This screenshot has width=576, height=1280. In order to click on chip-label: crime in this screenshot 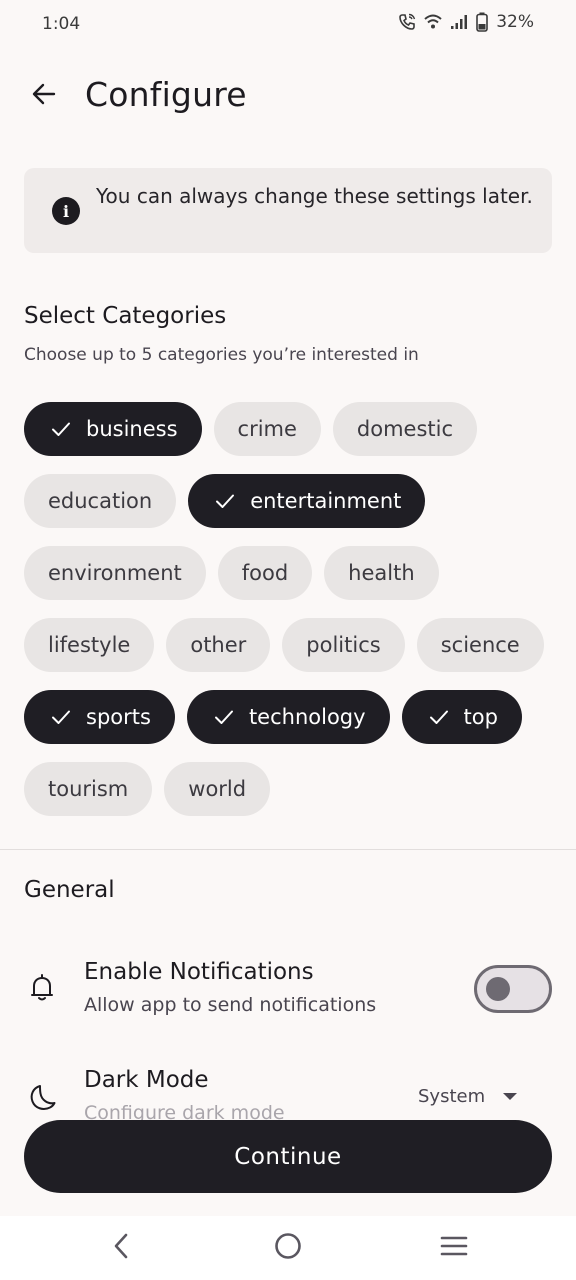, I will do `click(267, 429)`.